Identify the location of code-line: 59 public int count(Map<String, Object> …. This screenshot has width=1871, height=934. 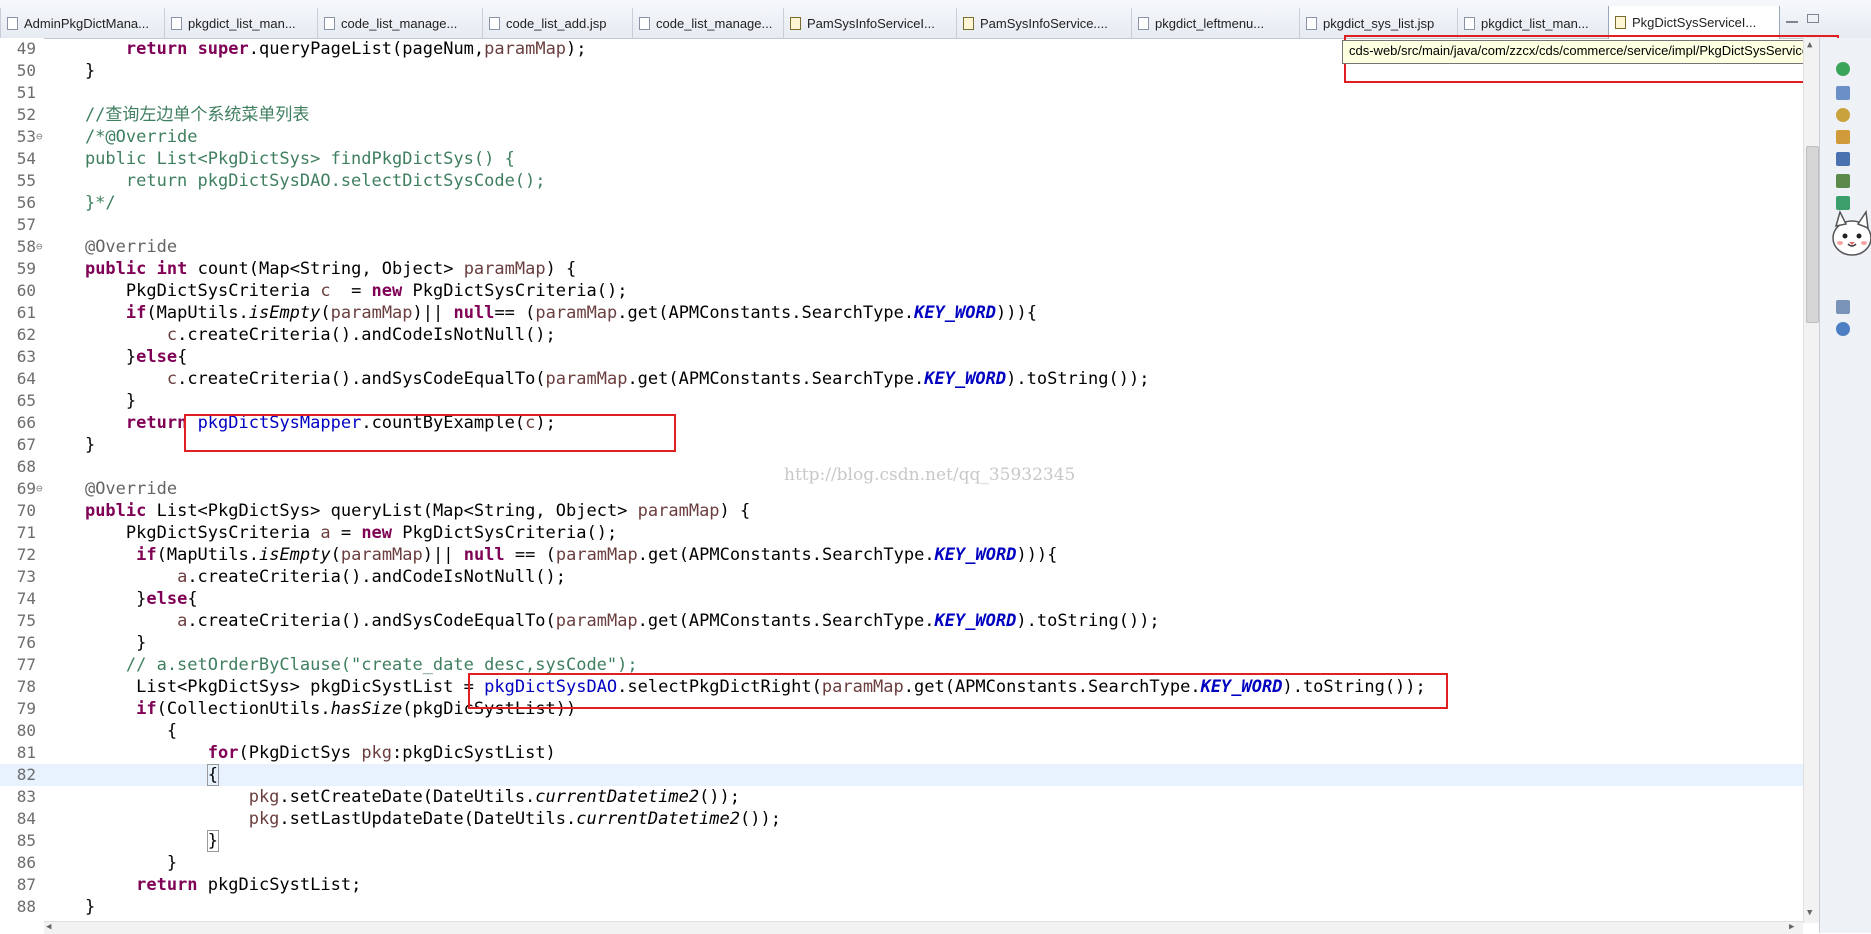
(901, 269).